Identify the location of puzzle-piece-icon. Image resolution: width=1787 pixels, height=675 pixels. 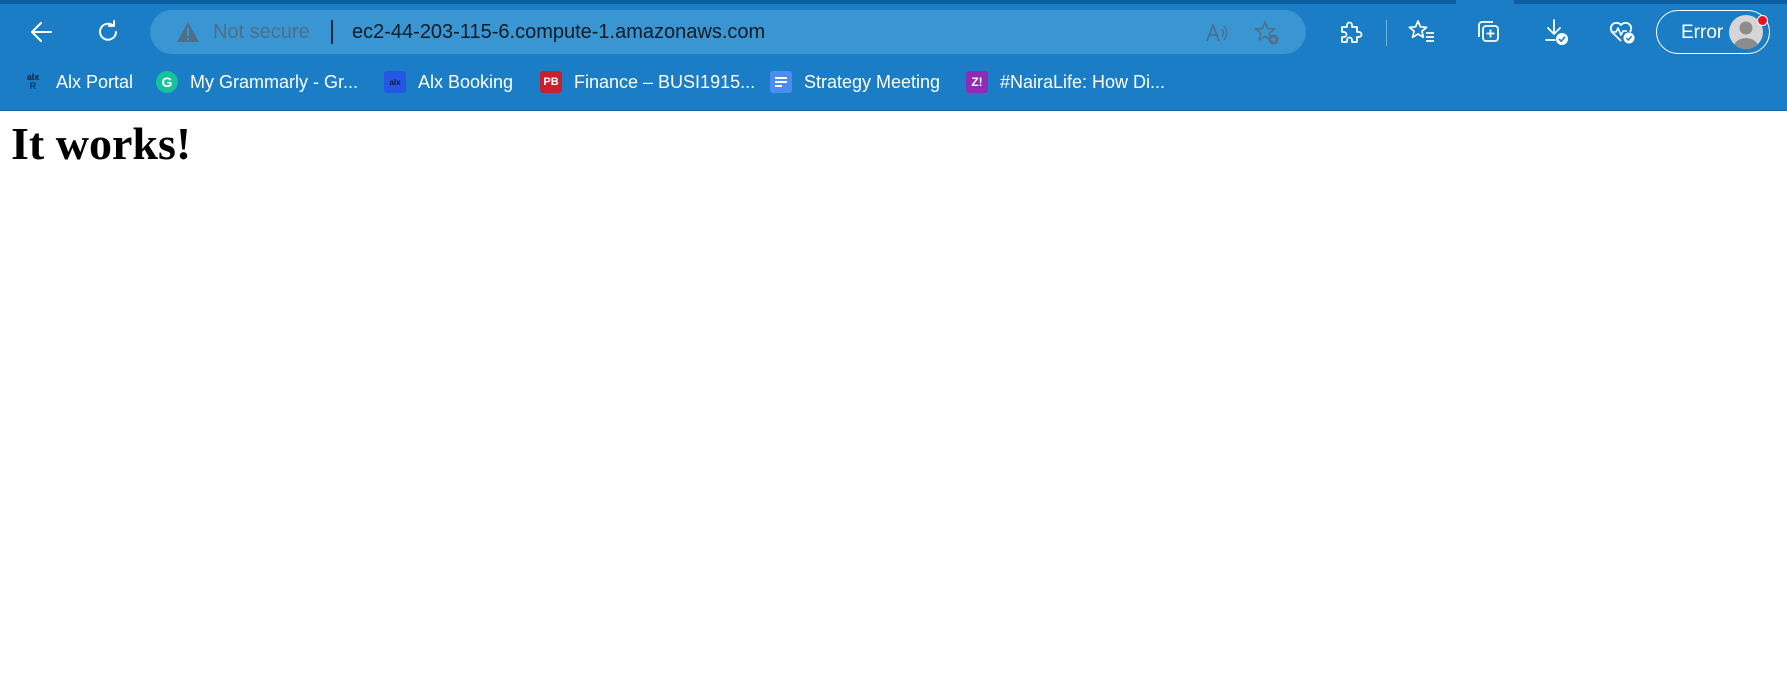
(1352, 32).